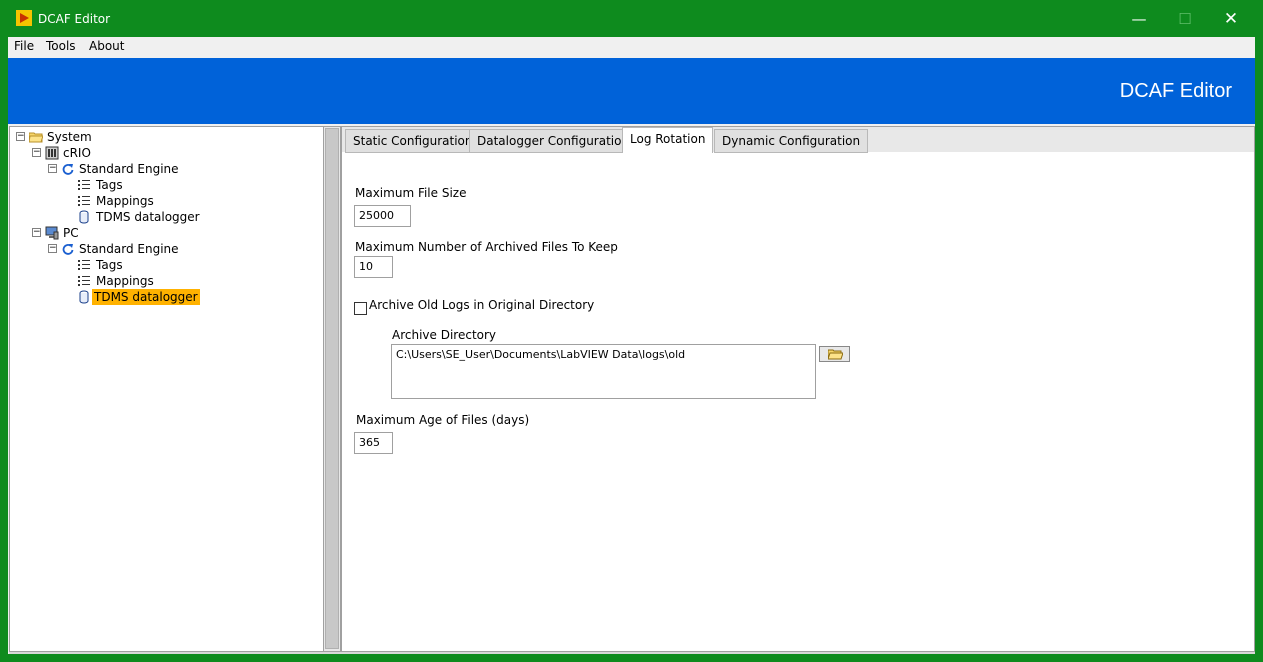 This screenshot has height=662, width=1263. Describe the element at coordinates (146, 297) in the screenshot. I see `tree-label-selected: TDMS datalogger` at that location.